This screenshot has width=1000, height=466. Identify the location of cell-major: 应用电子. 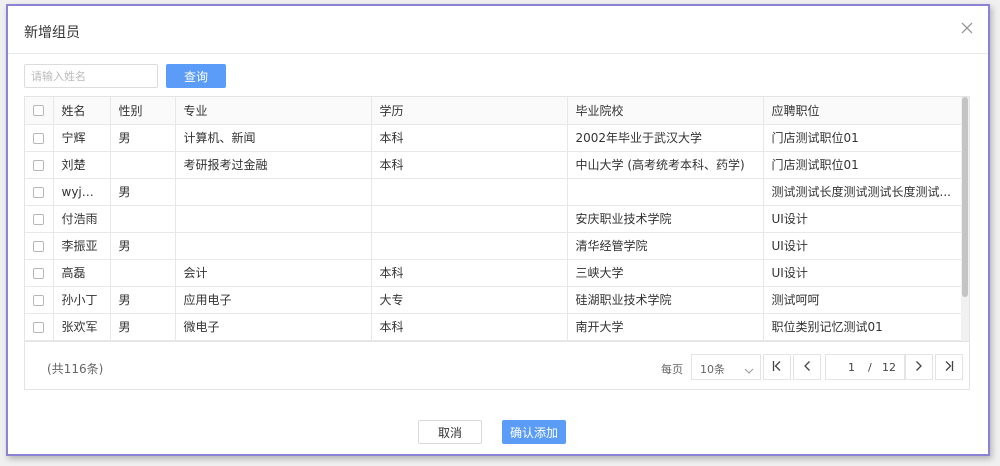
(273, 300).